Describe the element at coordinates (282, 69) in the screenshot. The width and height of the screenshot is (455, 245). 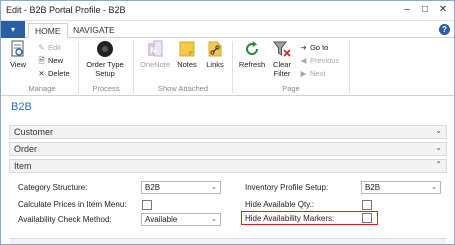
I see `clear-filter-label: Clear Filter` at that location.